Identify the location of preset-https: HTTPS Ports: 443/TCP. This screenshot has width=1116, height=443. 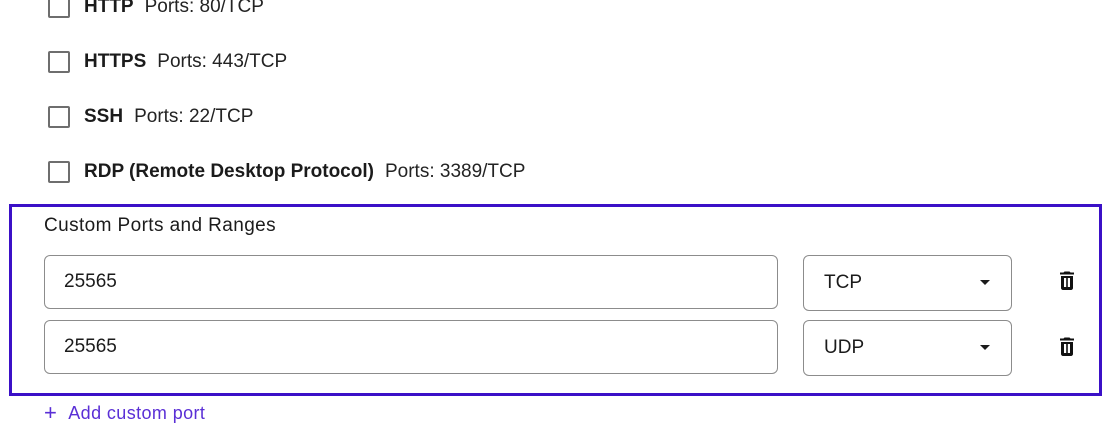
(167, 62).